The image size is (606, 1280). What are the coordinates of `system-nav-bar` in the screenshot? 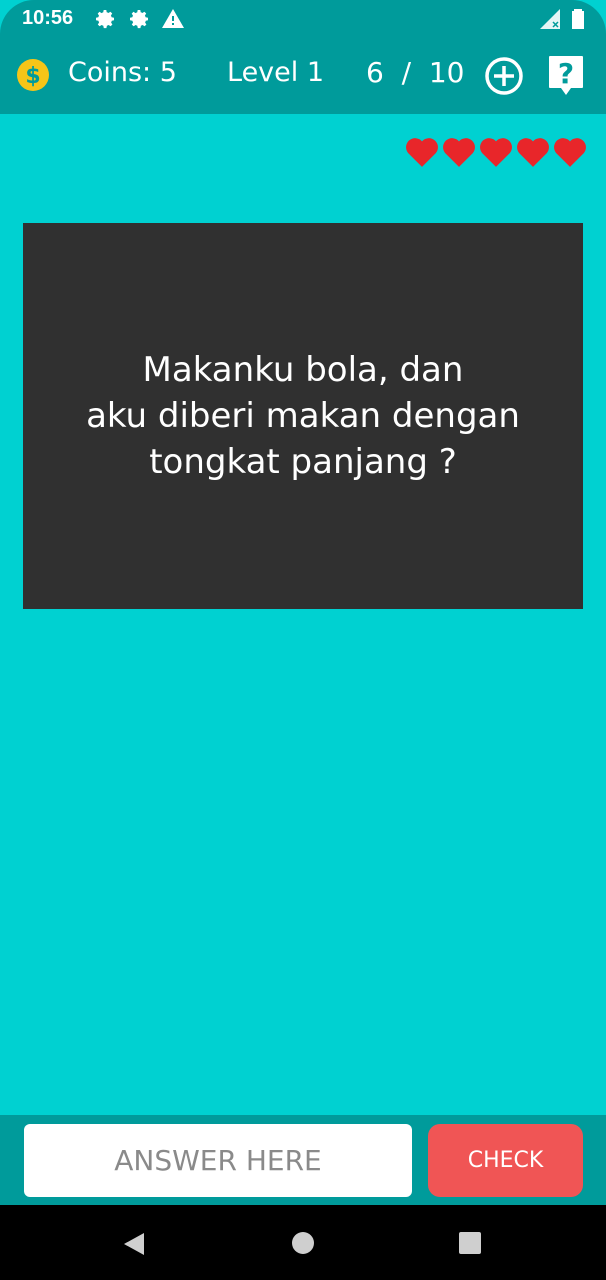 It's located at (303, 1242).